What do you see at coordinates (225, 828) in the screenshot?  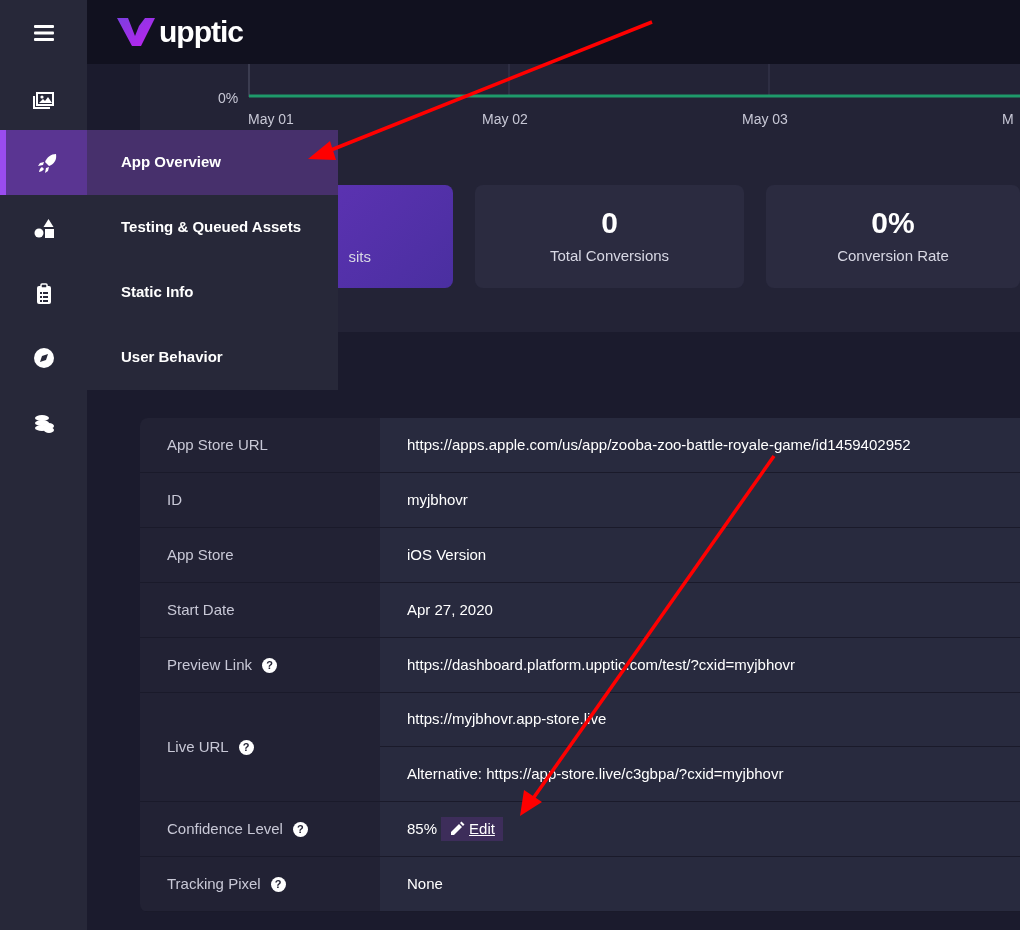 I see `field-label: Confidence Level` at bounding box center [225, 828].